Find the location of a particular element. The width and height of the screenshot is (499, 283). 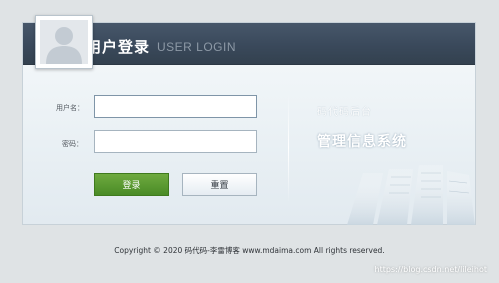

reset-button: 重置 is located at coordinates (219, 184).